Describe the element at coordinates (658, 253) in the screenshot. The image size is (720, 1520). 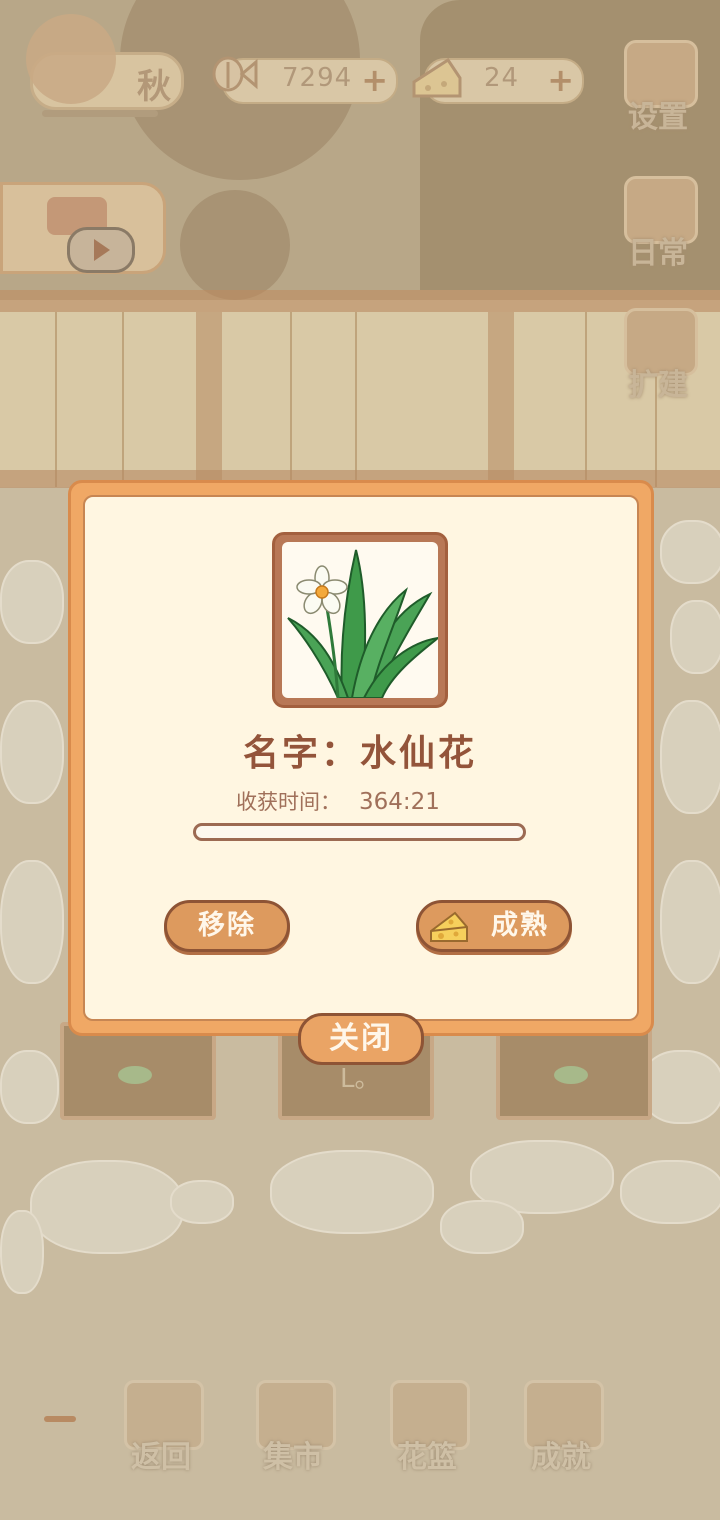
I see `daily-label: 日常` at that location.